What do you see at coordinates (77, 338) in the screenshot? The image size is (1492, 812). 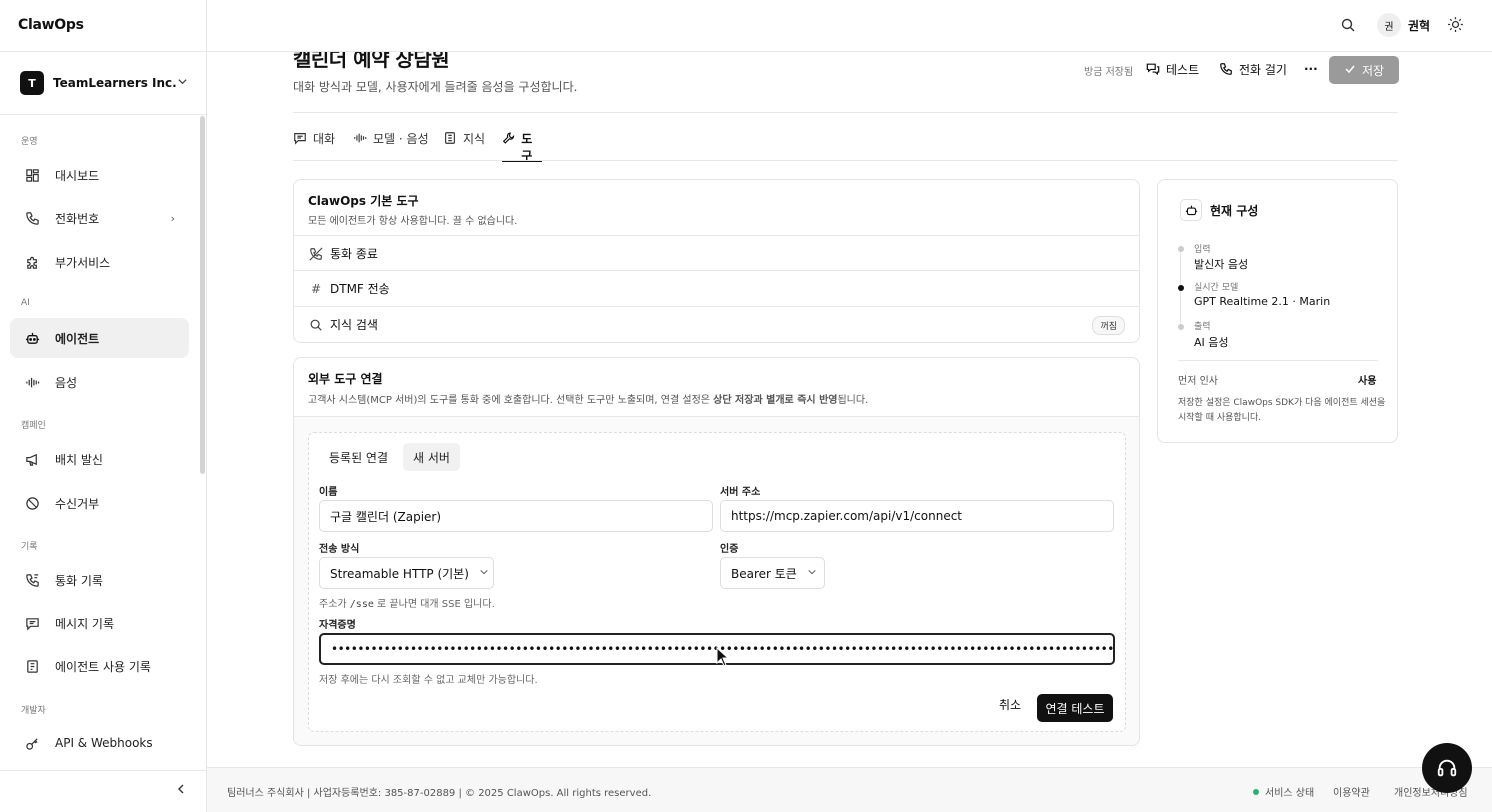 I see `sidebar-item-label: 에이전트` at bounding box center [77, 338].